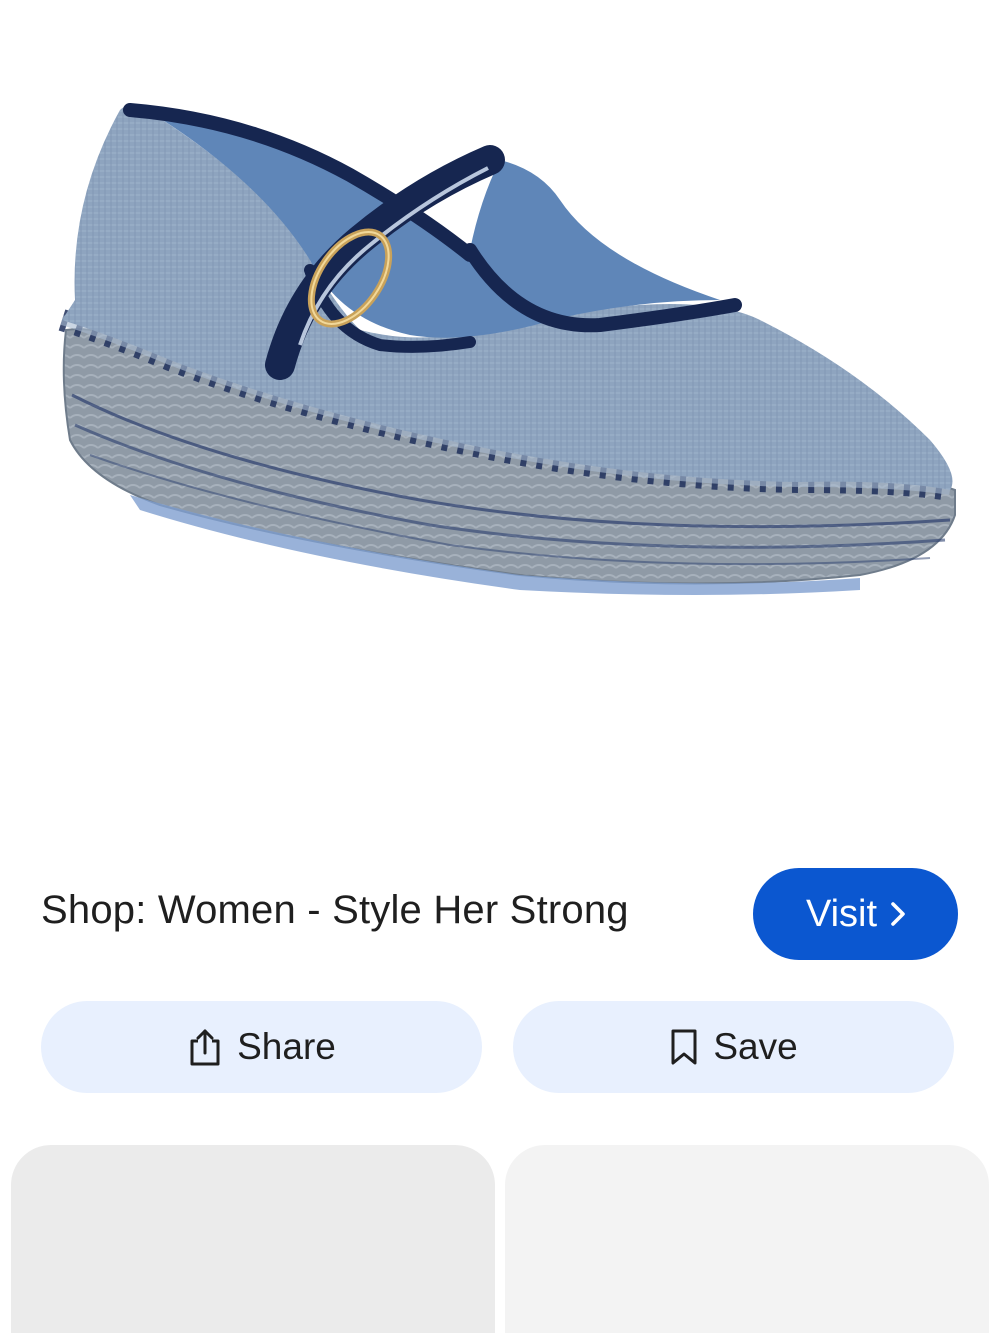 The width and height of the screenshot is (1000, 1333). What do you see at coordinates (500, 1047) in the screenshot?
I see `action-buttons: Share Save` at bounding box center [500, 1047].